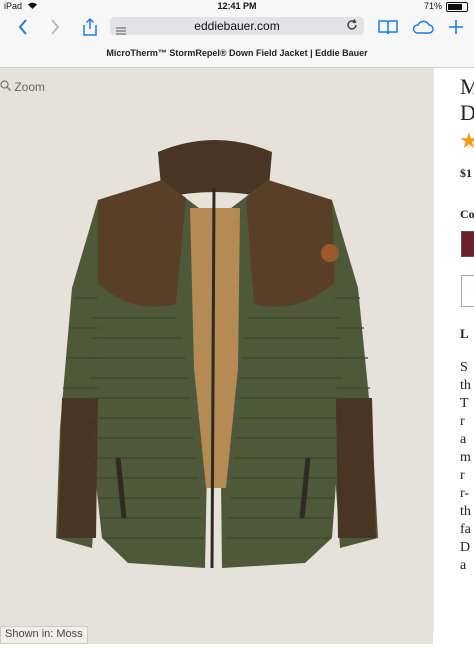 The width and height of the screenshot is (474, 649). Describe the element at coordinates (432, 6) in the screenshot. I see `battery-percent: 71%` at that location.